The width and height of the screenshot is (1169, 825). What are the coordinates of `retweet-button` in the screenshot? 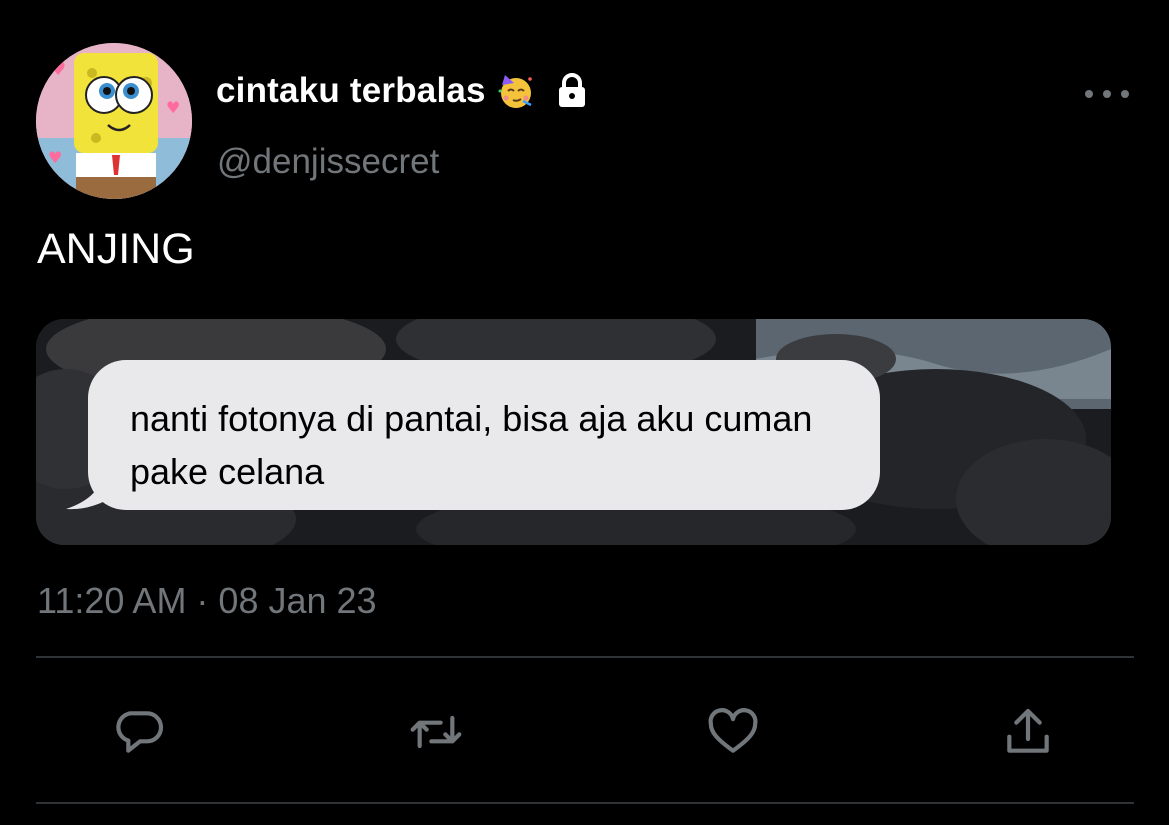 It's located at (436, 732).